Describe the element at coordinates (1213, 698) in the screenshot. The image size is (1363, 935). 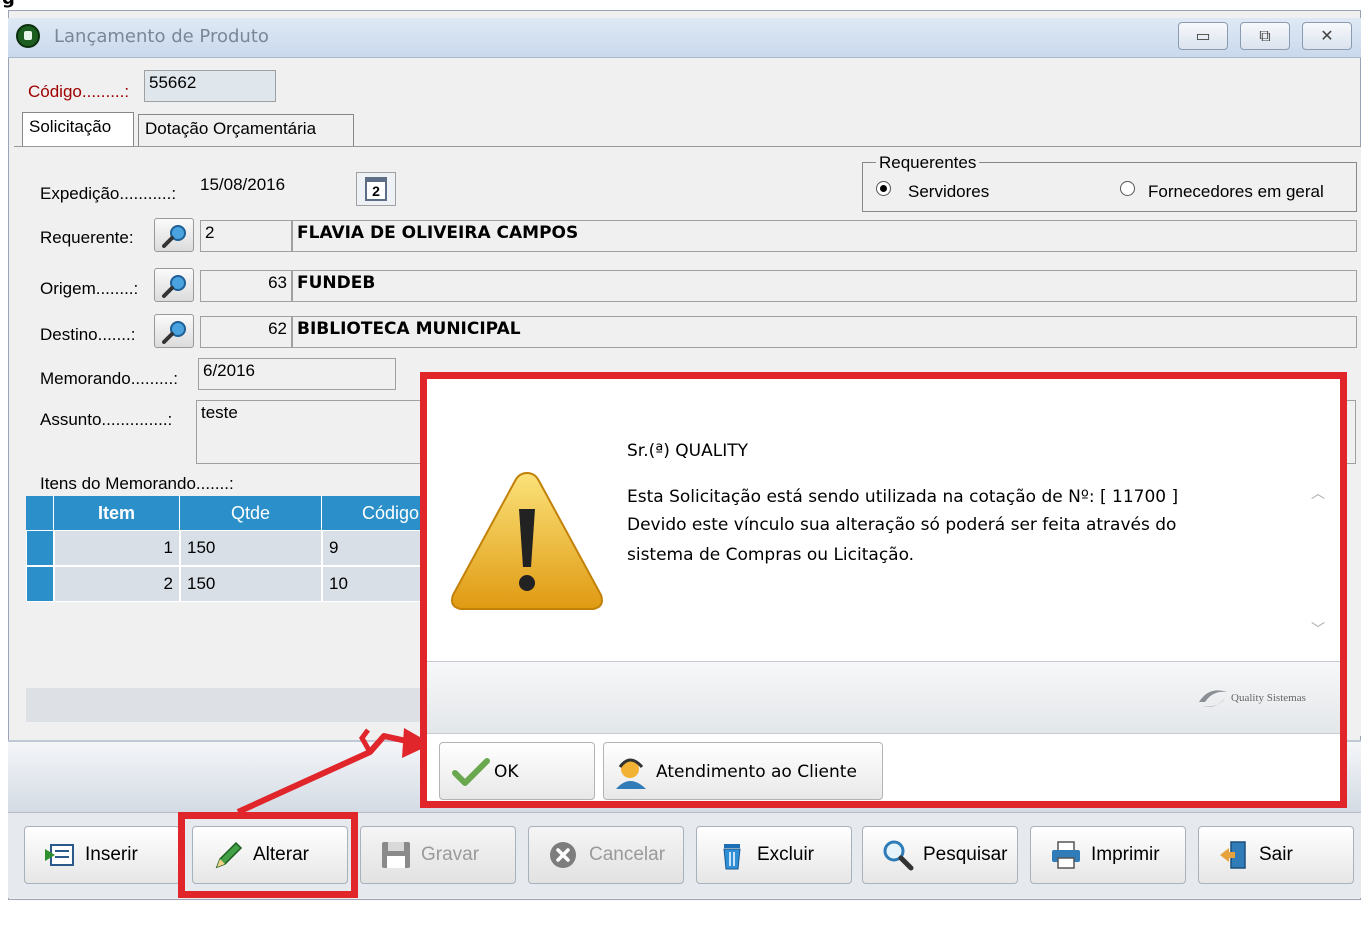
I see `quality-sistemas-logo-icon` at that location.